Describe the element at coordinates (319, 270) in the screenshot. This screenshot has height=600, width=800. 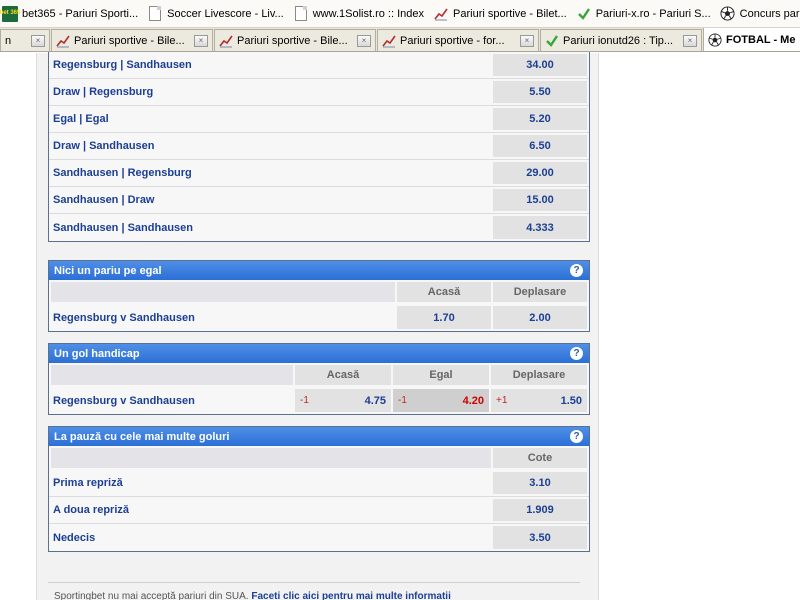
I see `market-header: Nici un pariu pe egal ?` at that location.